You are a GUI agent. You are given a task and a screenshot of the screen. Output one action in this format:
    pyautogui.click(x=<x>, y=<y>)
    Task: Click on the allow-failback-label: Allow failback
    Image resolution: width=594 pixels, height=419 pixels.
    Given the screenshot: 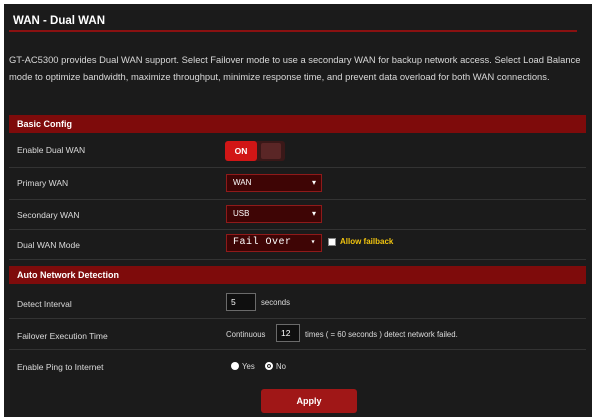 What is the action you would take?
    pyautogui.click(x=367, y=241)
    